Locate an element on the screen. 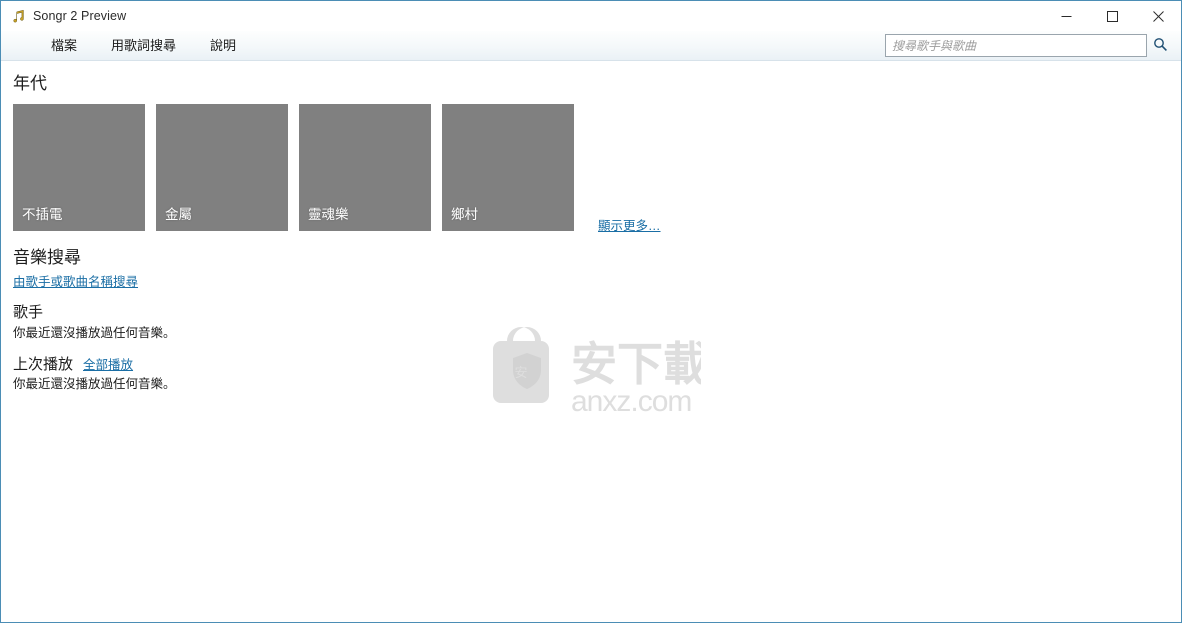 The image size is (1182, 623). search-area is located at coordinates (1029, 45).